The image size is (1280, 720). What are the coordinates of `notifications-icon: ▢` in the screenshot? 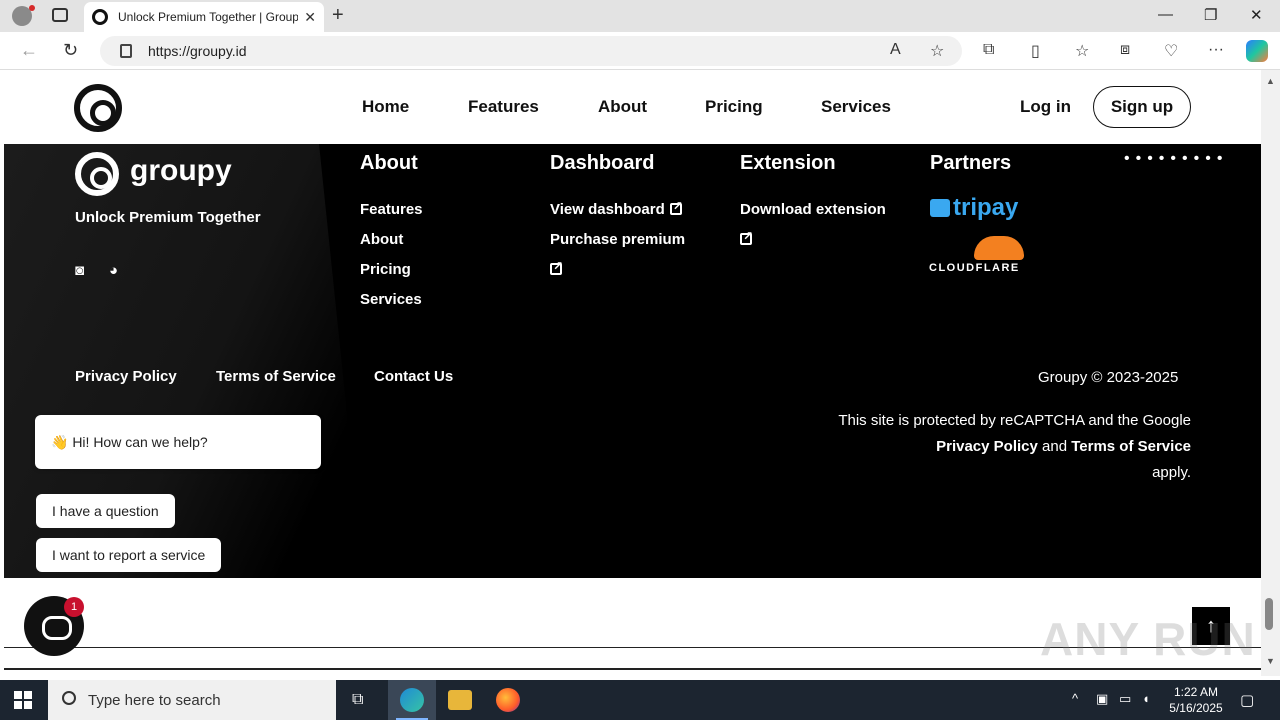 It's located at (1247, 700).